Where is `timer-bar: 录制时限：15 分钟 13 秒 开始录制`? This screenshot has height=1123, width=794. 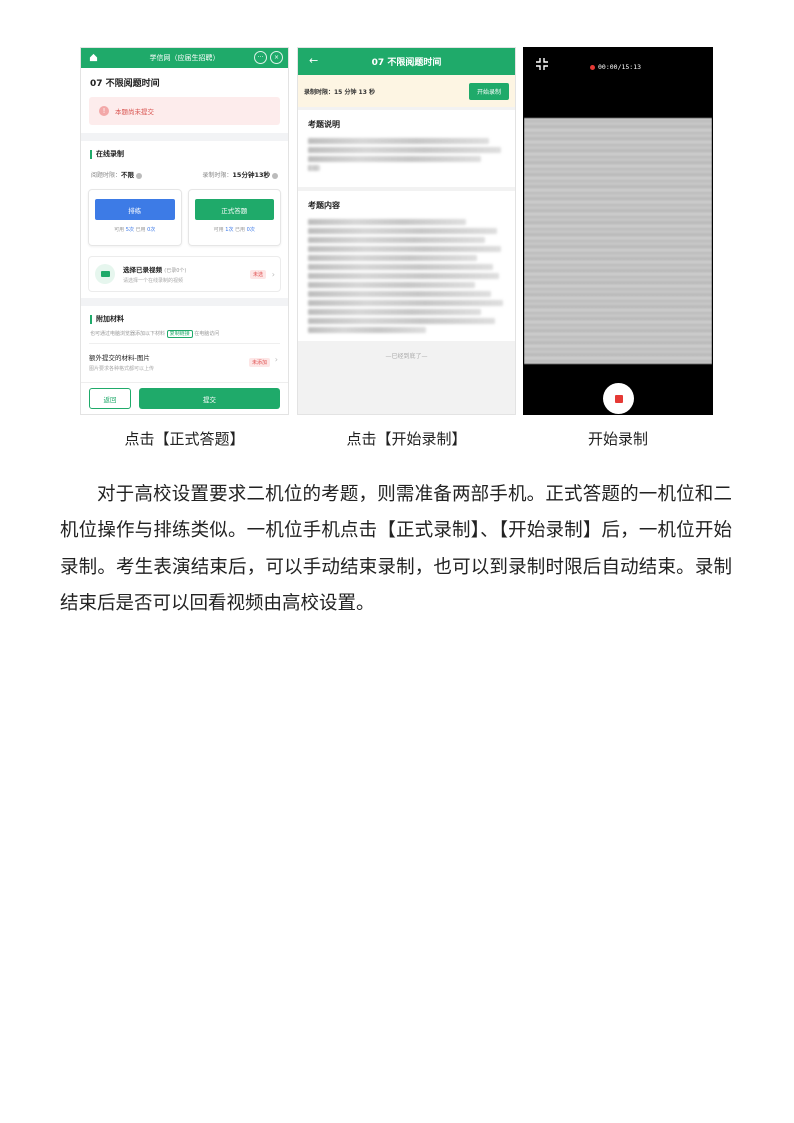
timer-bar: 录制时限：15 分钟 13 秒 开始录制 is located at coordinates (406, 91).